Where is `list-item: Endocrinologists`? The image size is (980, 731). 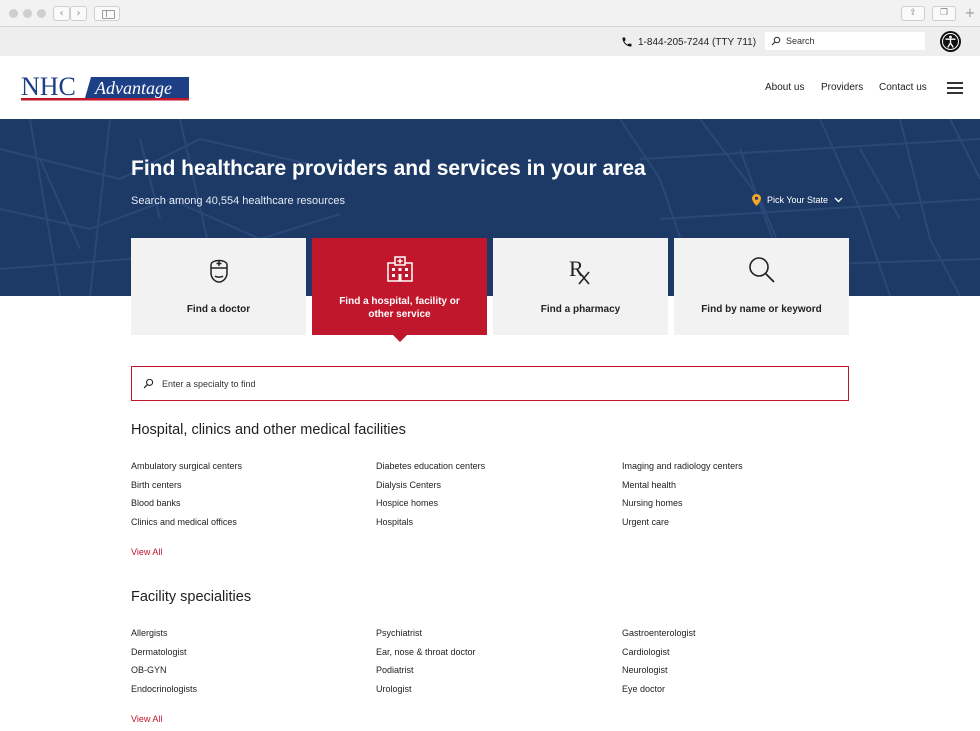
list-item: Endocrinologists is located at coordinates (246, 693).